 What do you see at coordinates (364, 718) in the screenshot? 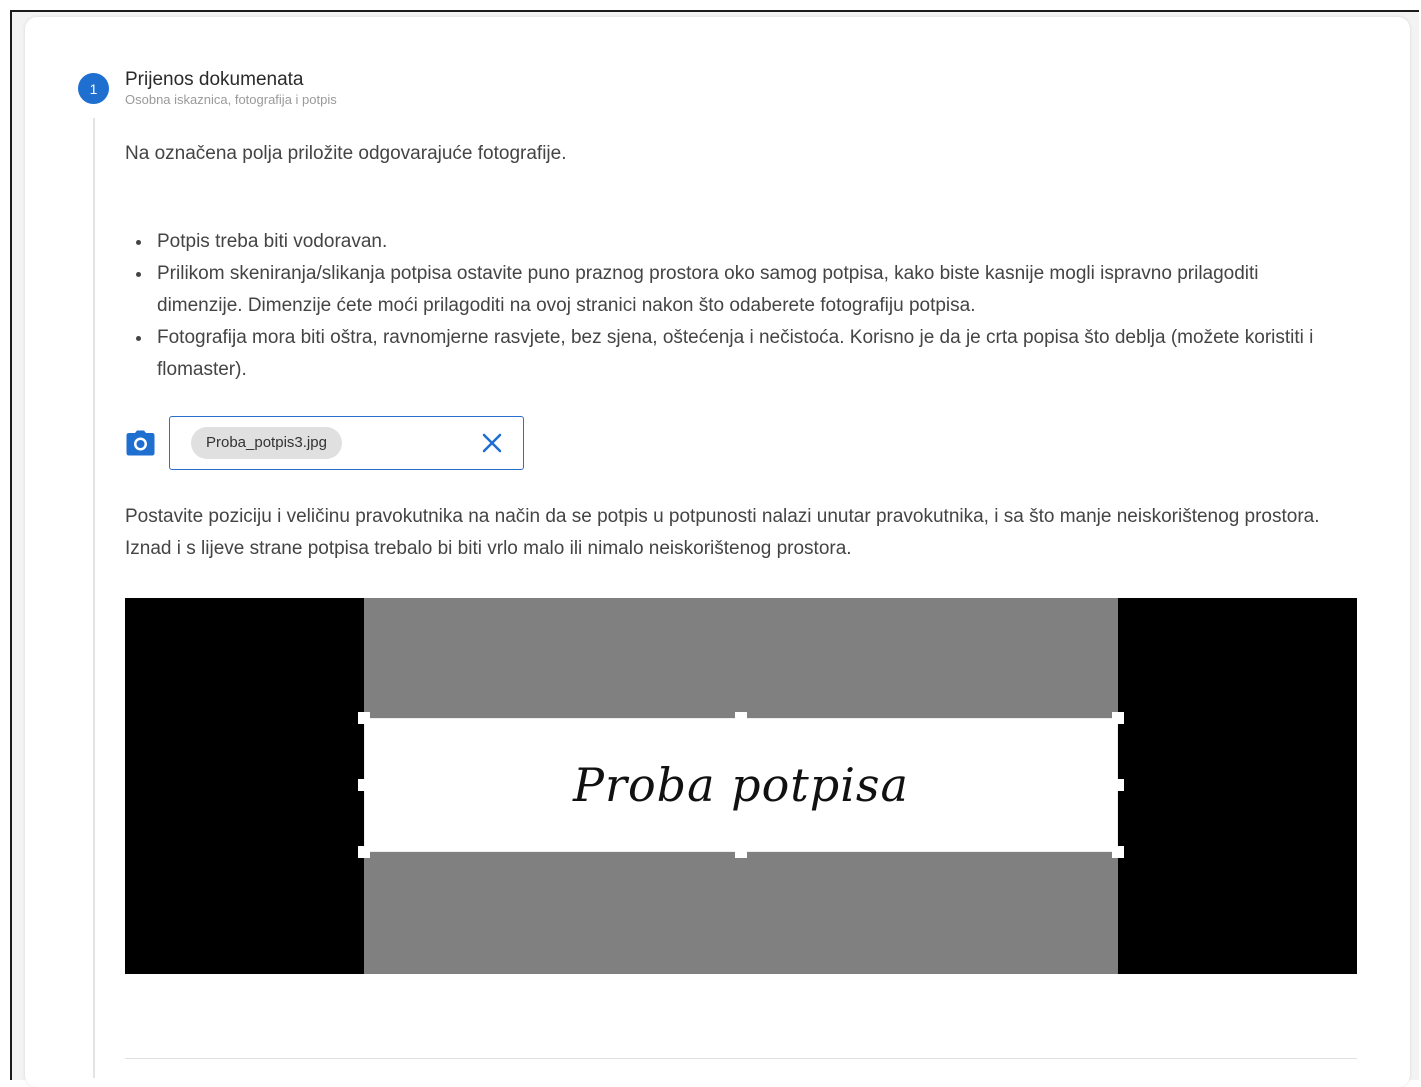
I see `crop-handle-top-left` at bounding box center [364, 718].